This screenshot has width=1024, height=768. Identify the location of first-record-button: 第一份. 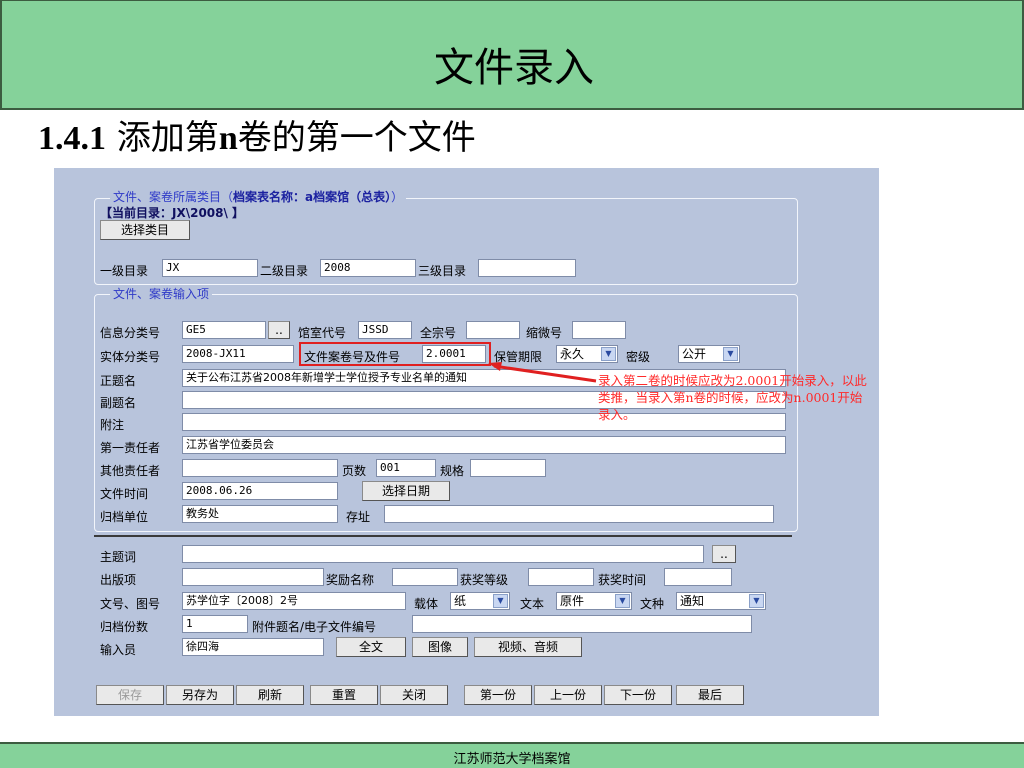
(498, 695).